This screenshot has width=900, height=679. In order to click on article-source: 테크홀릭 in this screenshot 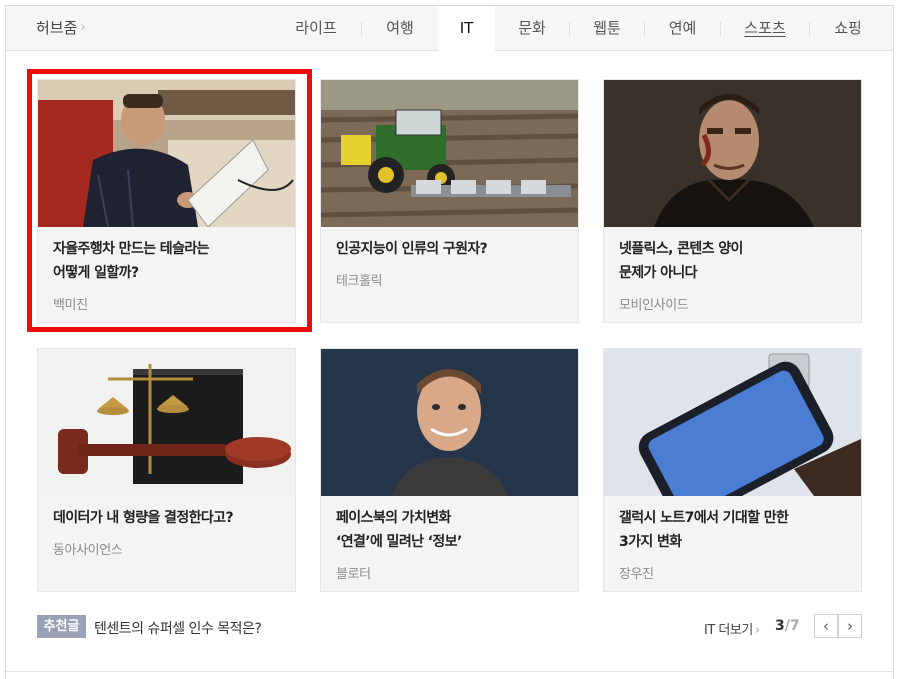, I will do `click(359, 281)`.